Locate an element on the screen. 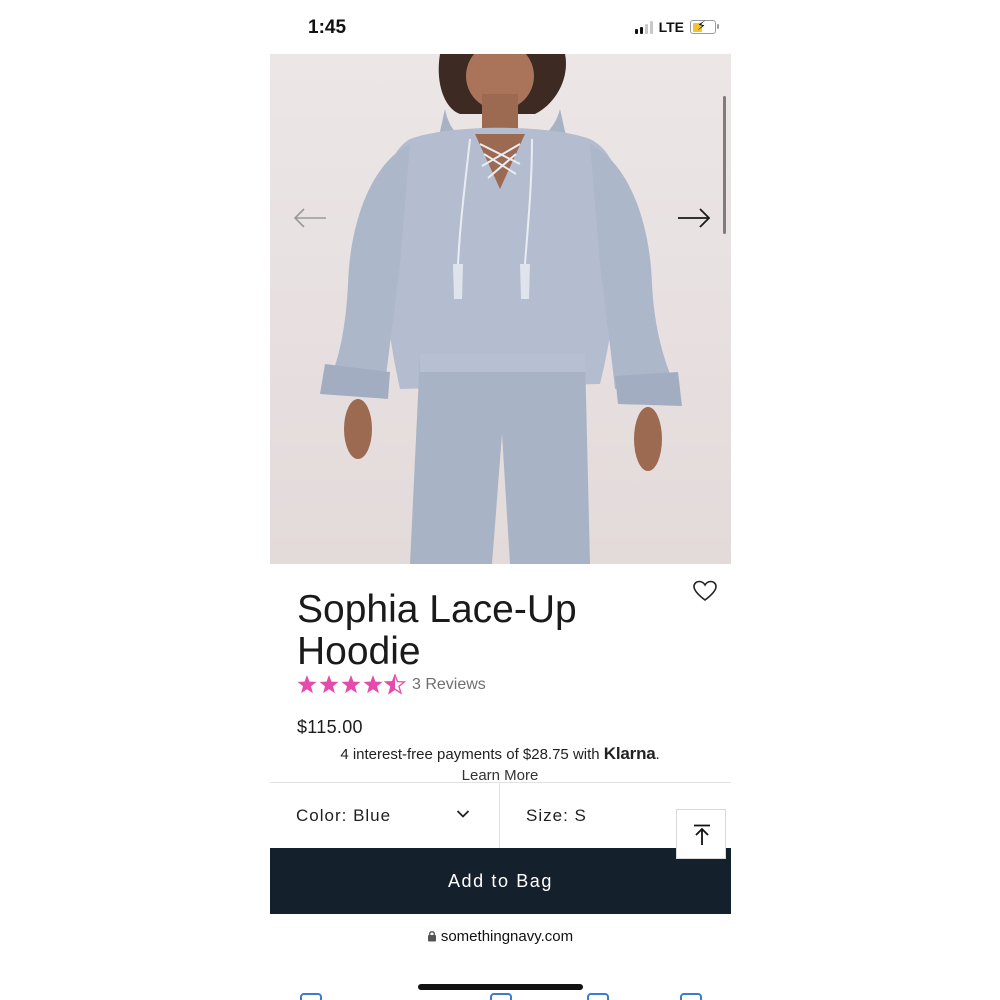  carousel-next-button is located at coordinates (694, 218).